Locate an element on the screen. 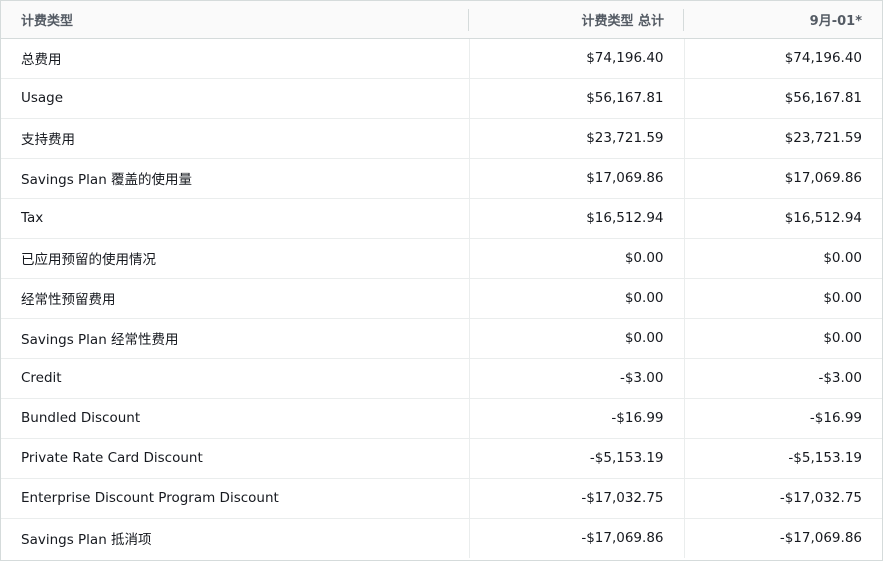  table-row: Credit -$3.00 -$3.00 is located at coordinates (441, 378).